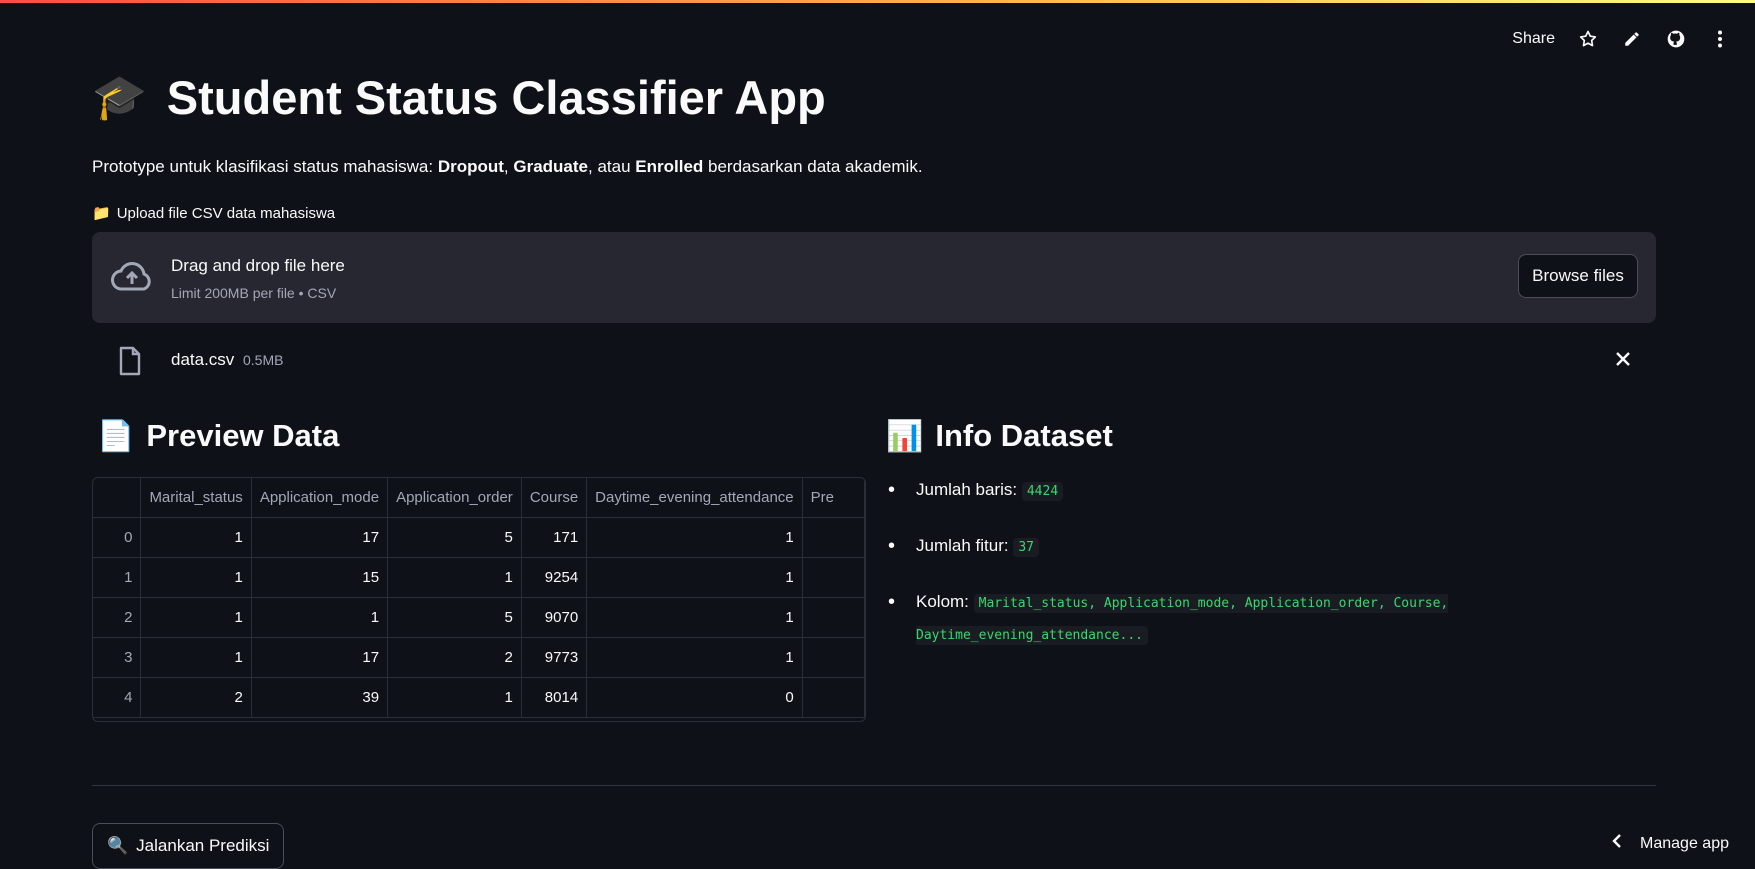 This screenshot has height=869, width=1755. What do you see at coordinates (117, 617) in the screenshot?
I see `row-index: 2` at bounding box center [117, 617].